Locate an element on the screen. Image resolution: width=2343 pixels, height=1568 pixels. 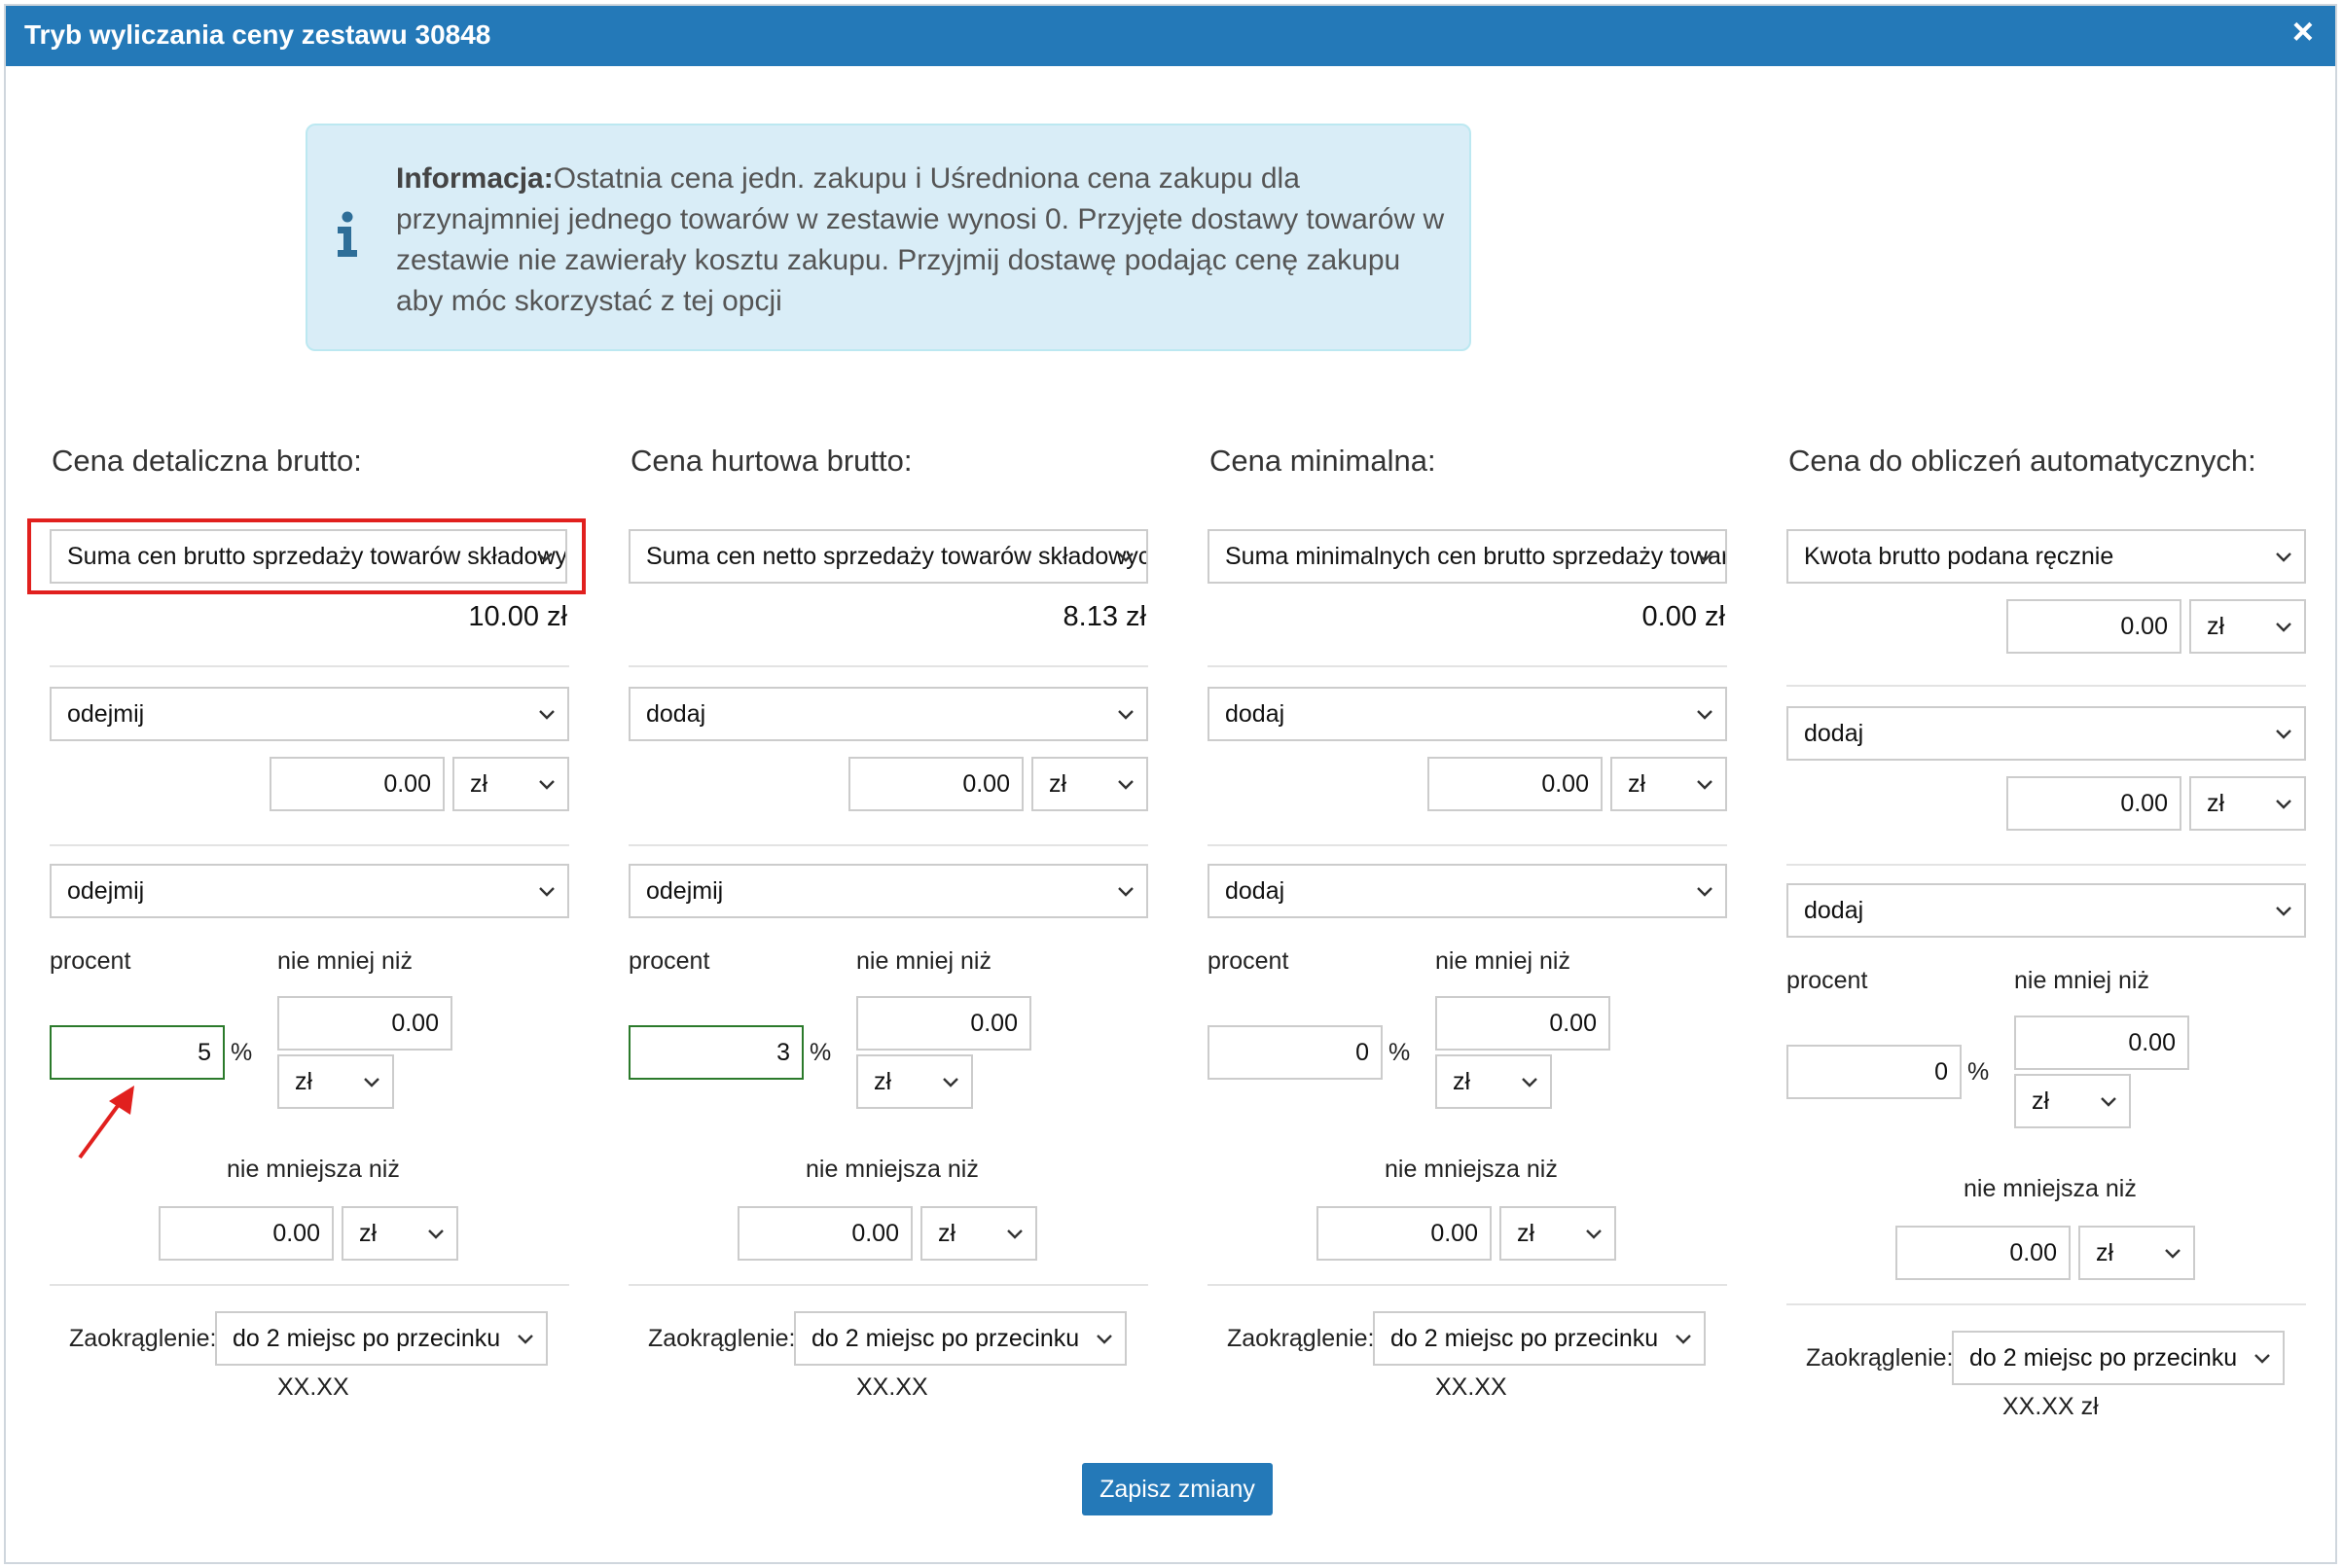
rounding-format: XX.XX zł is located at coordinates (2050, 1406).